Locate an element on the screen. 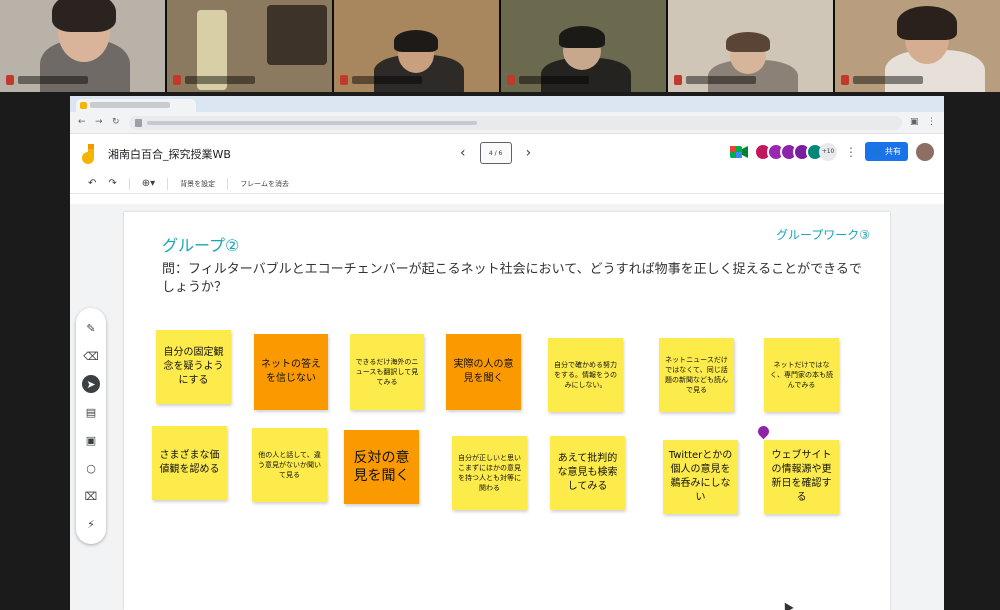 Image resolution: width=1000 pixels, height=610 pixels. share-button: 👤 共有 is located at coordinates (886, 151).